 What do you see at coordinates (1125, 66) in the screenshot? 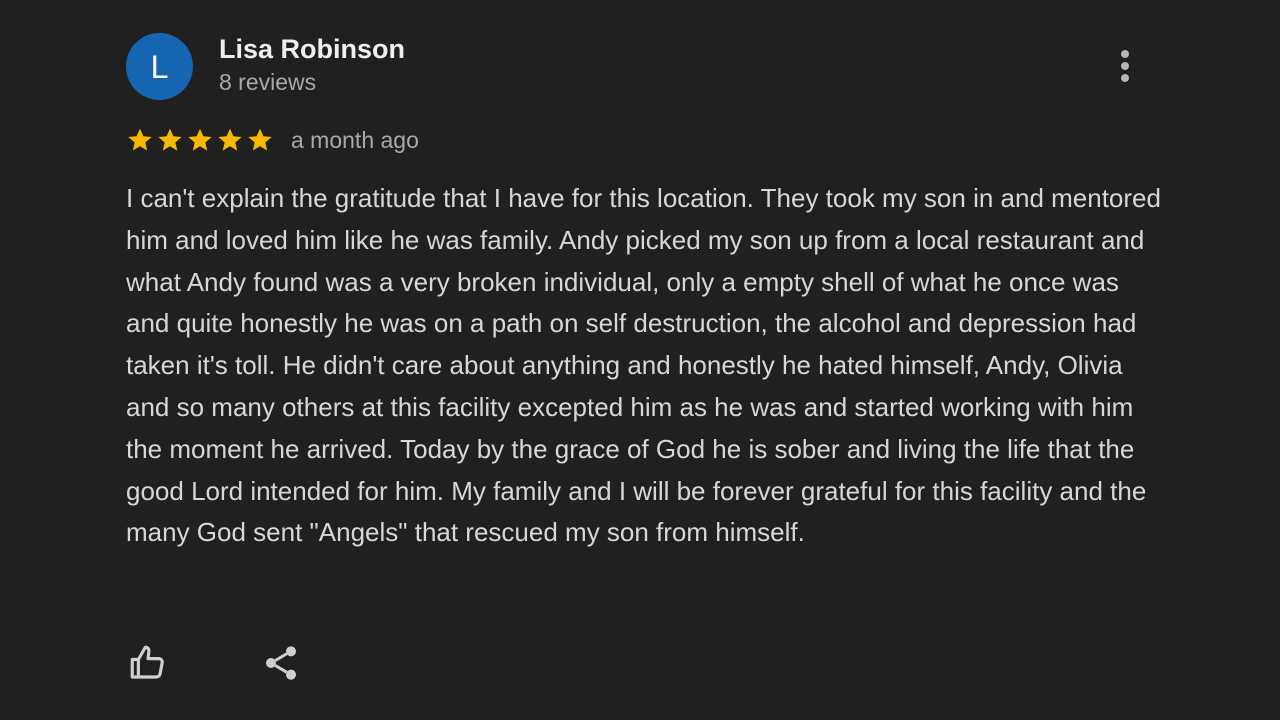
I see `more-options-button` at bounding box center [1125, 66].